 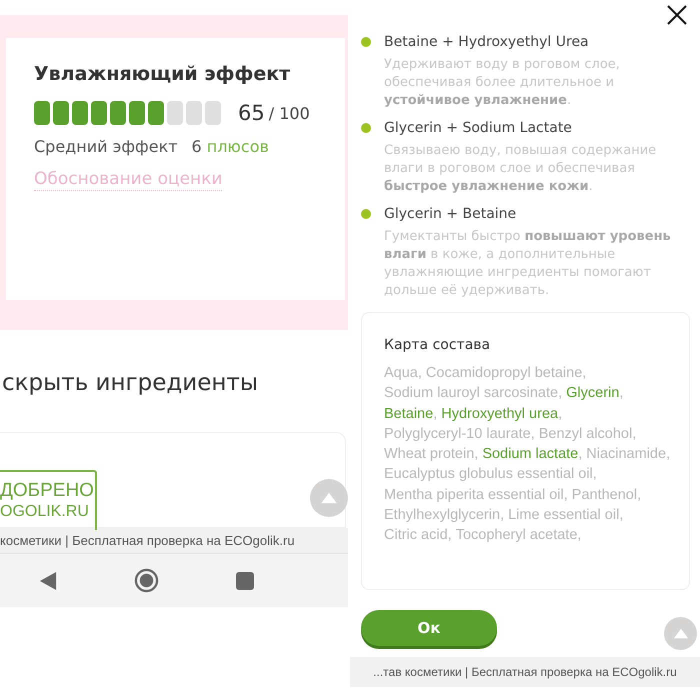 What do you see at coordinates (486, 42) in the screenshot?
I see `benefit-title: Betaine + Hydroxyethyl Urea` at bounding box center [486, 42].